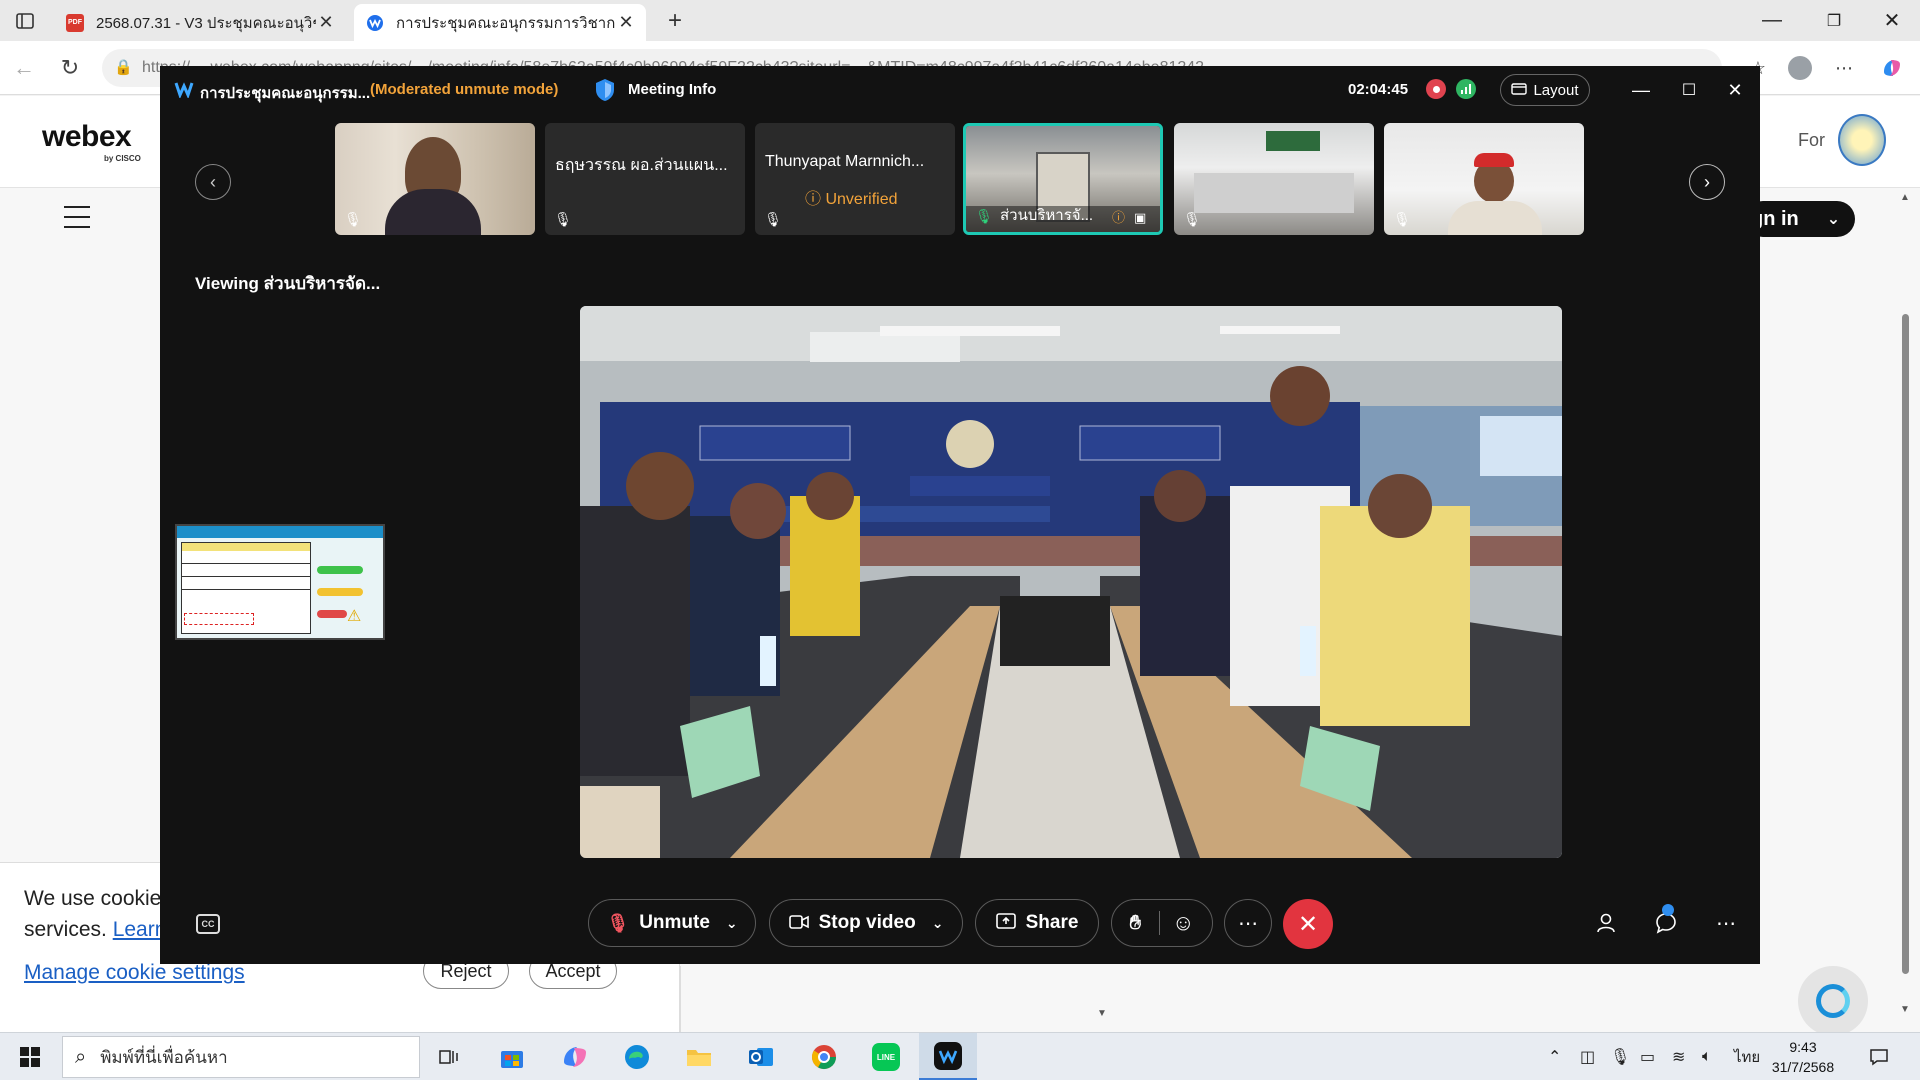  Describe the element at coordinates (1102, 1013) in the screenshot. I see `panel-scroll-down-icon: ▼` at that location.